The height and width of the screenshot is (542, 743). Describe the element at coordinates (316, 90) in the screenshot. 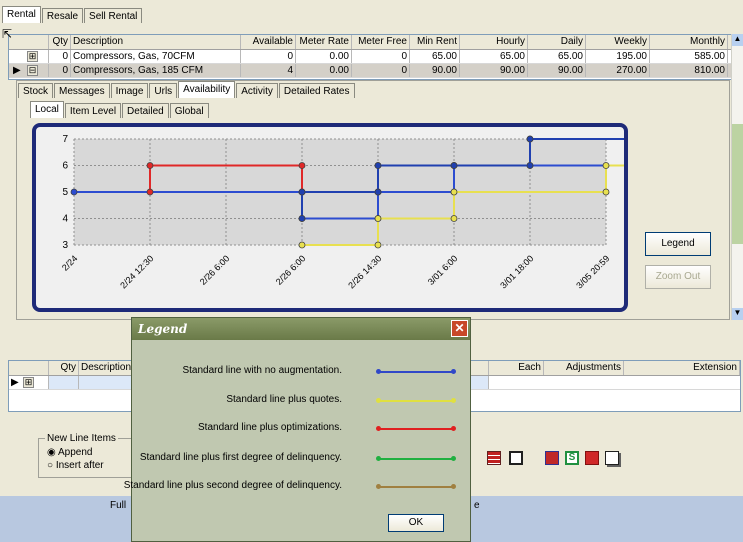

I see `tab-detailed-rates: Detailed Rates` at that location.